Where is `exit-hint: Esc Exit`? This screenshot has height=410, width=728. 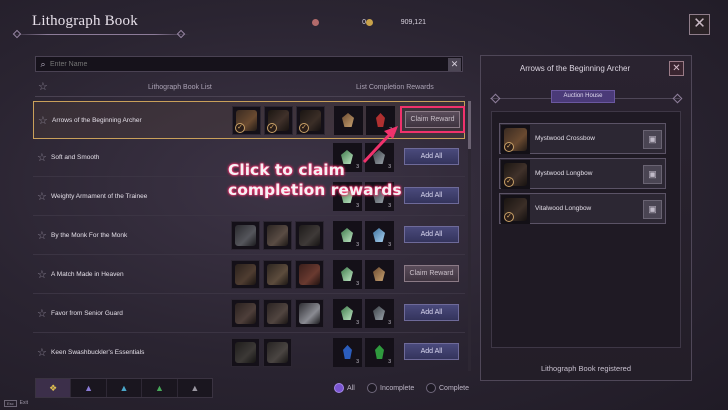 exit-hint: Esc Exit is located at coordinates (16, 403).